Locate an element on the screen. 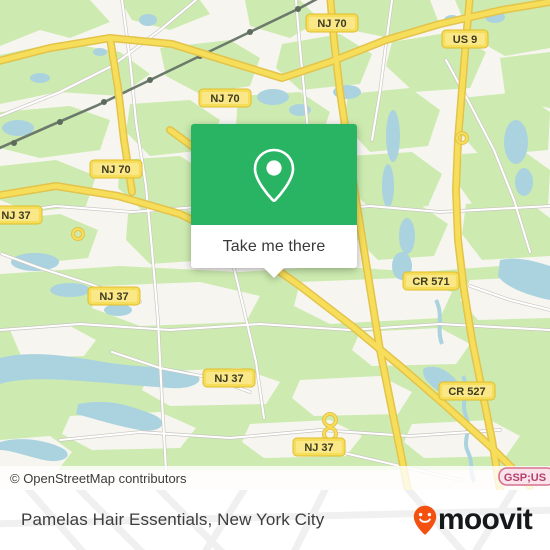 The image size is (550, 550). map-attribution-bar: © OpenStreetMap contributors is located at coordinates (275, 478).